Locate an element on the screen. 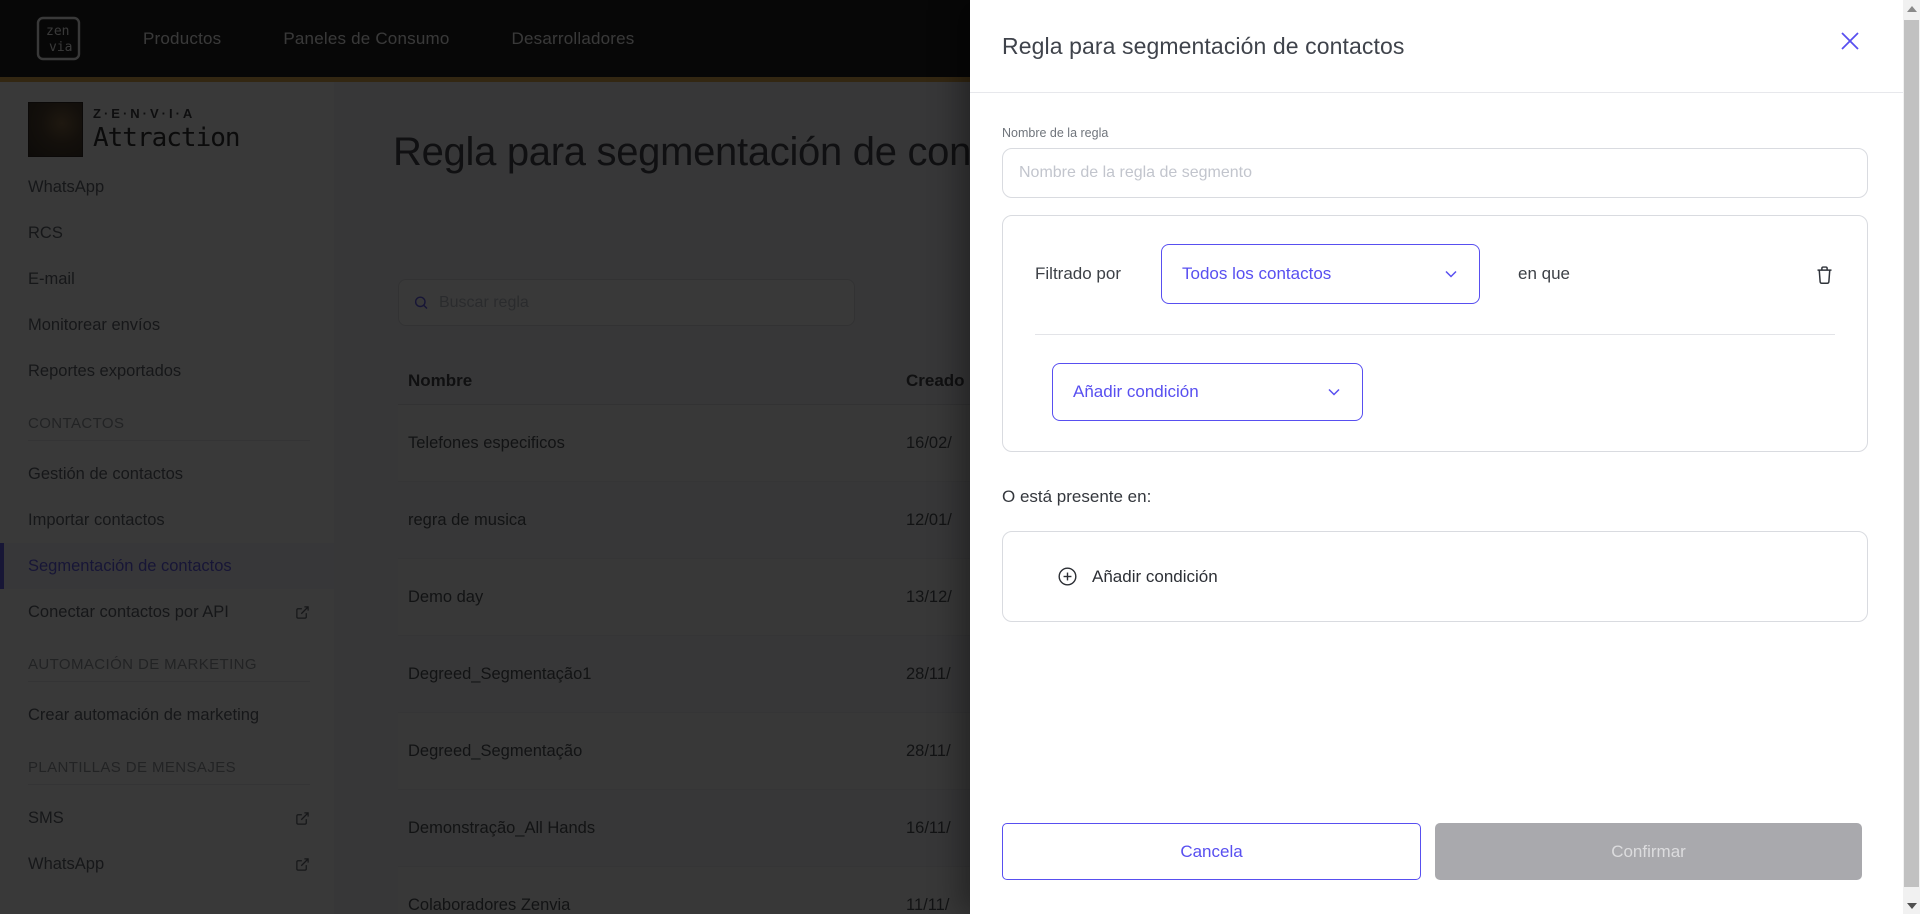 The height and width of the screenshot is (914, 1920). en-que-label: en que is located at coordinates (1543, 273).